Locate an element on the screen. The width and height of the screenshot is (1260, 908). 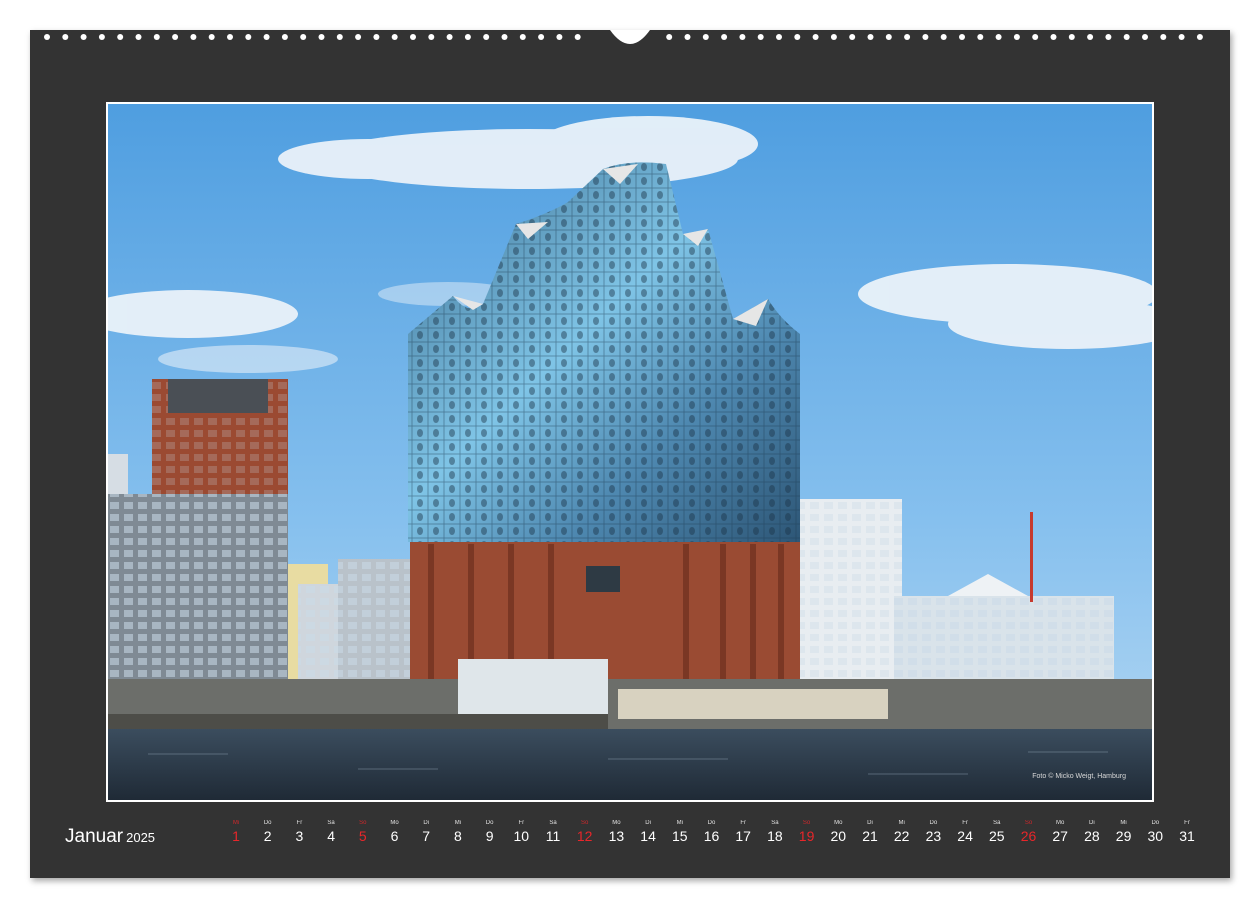
day-number: 17 is located at coordinates (743, 836).